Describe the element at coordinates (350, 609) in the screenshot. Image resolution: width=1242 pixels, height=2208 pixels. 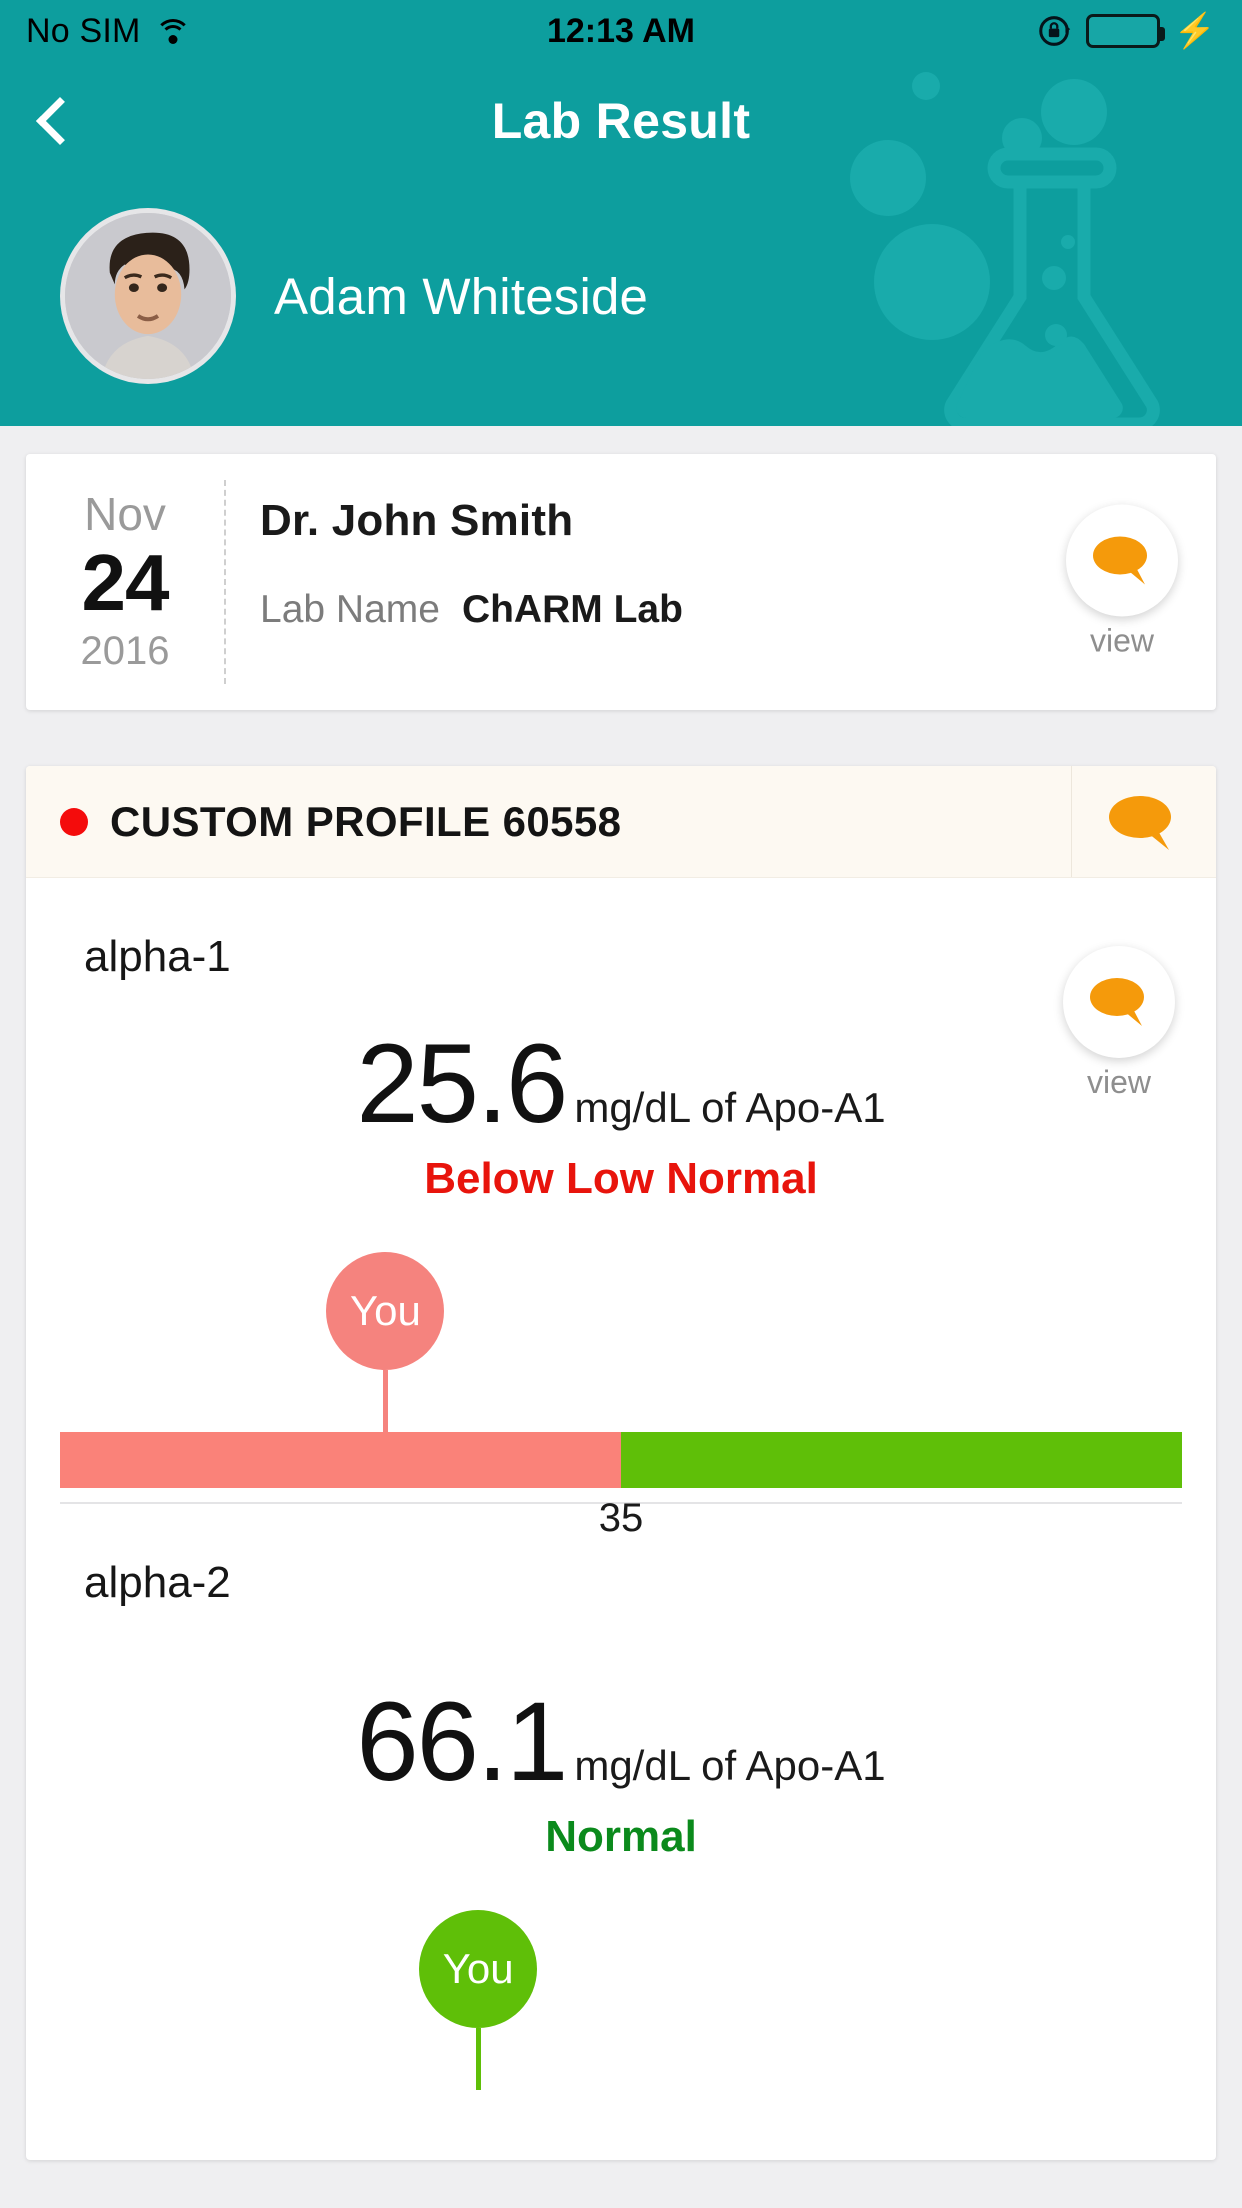
I see `lab-name-label: Lab Name` at that location.